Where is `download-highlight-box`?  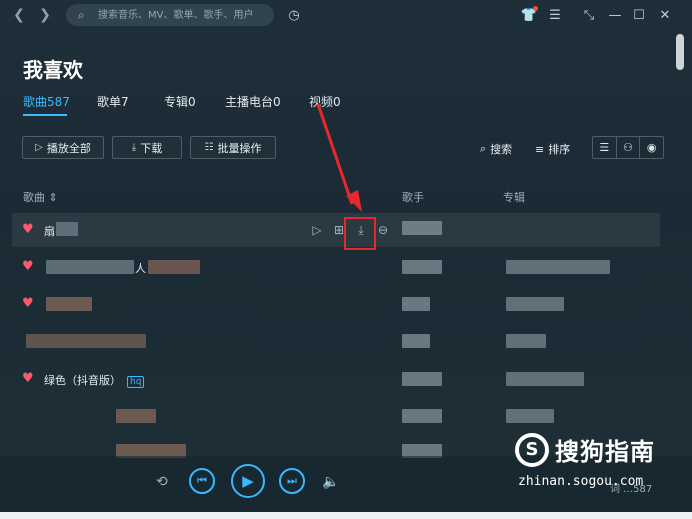 download-highlight-box is located at coordinates (360, 233).